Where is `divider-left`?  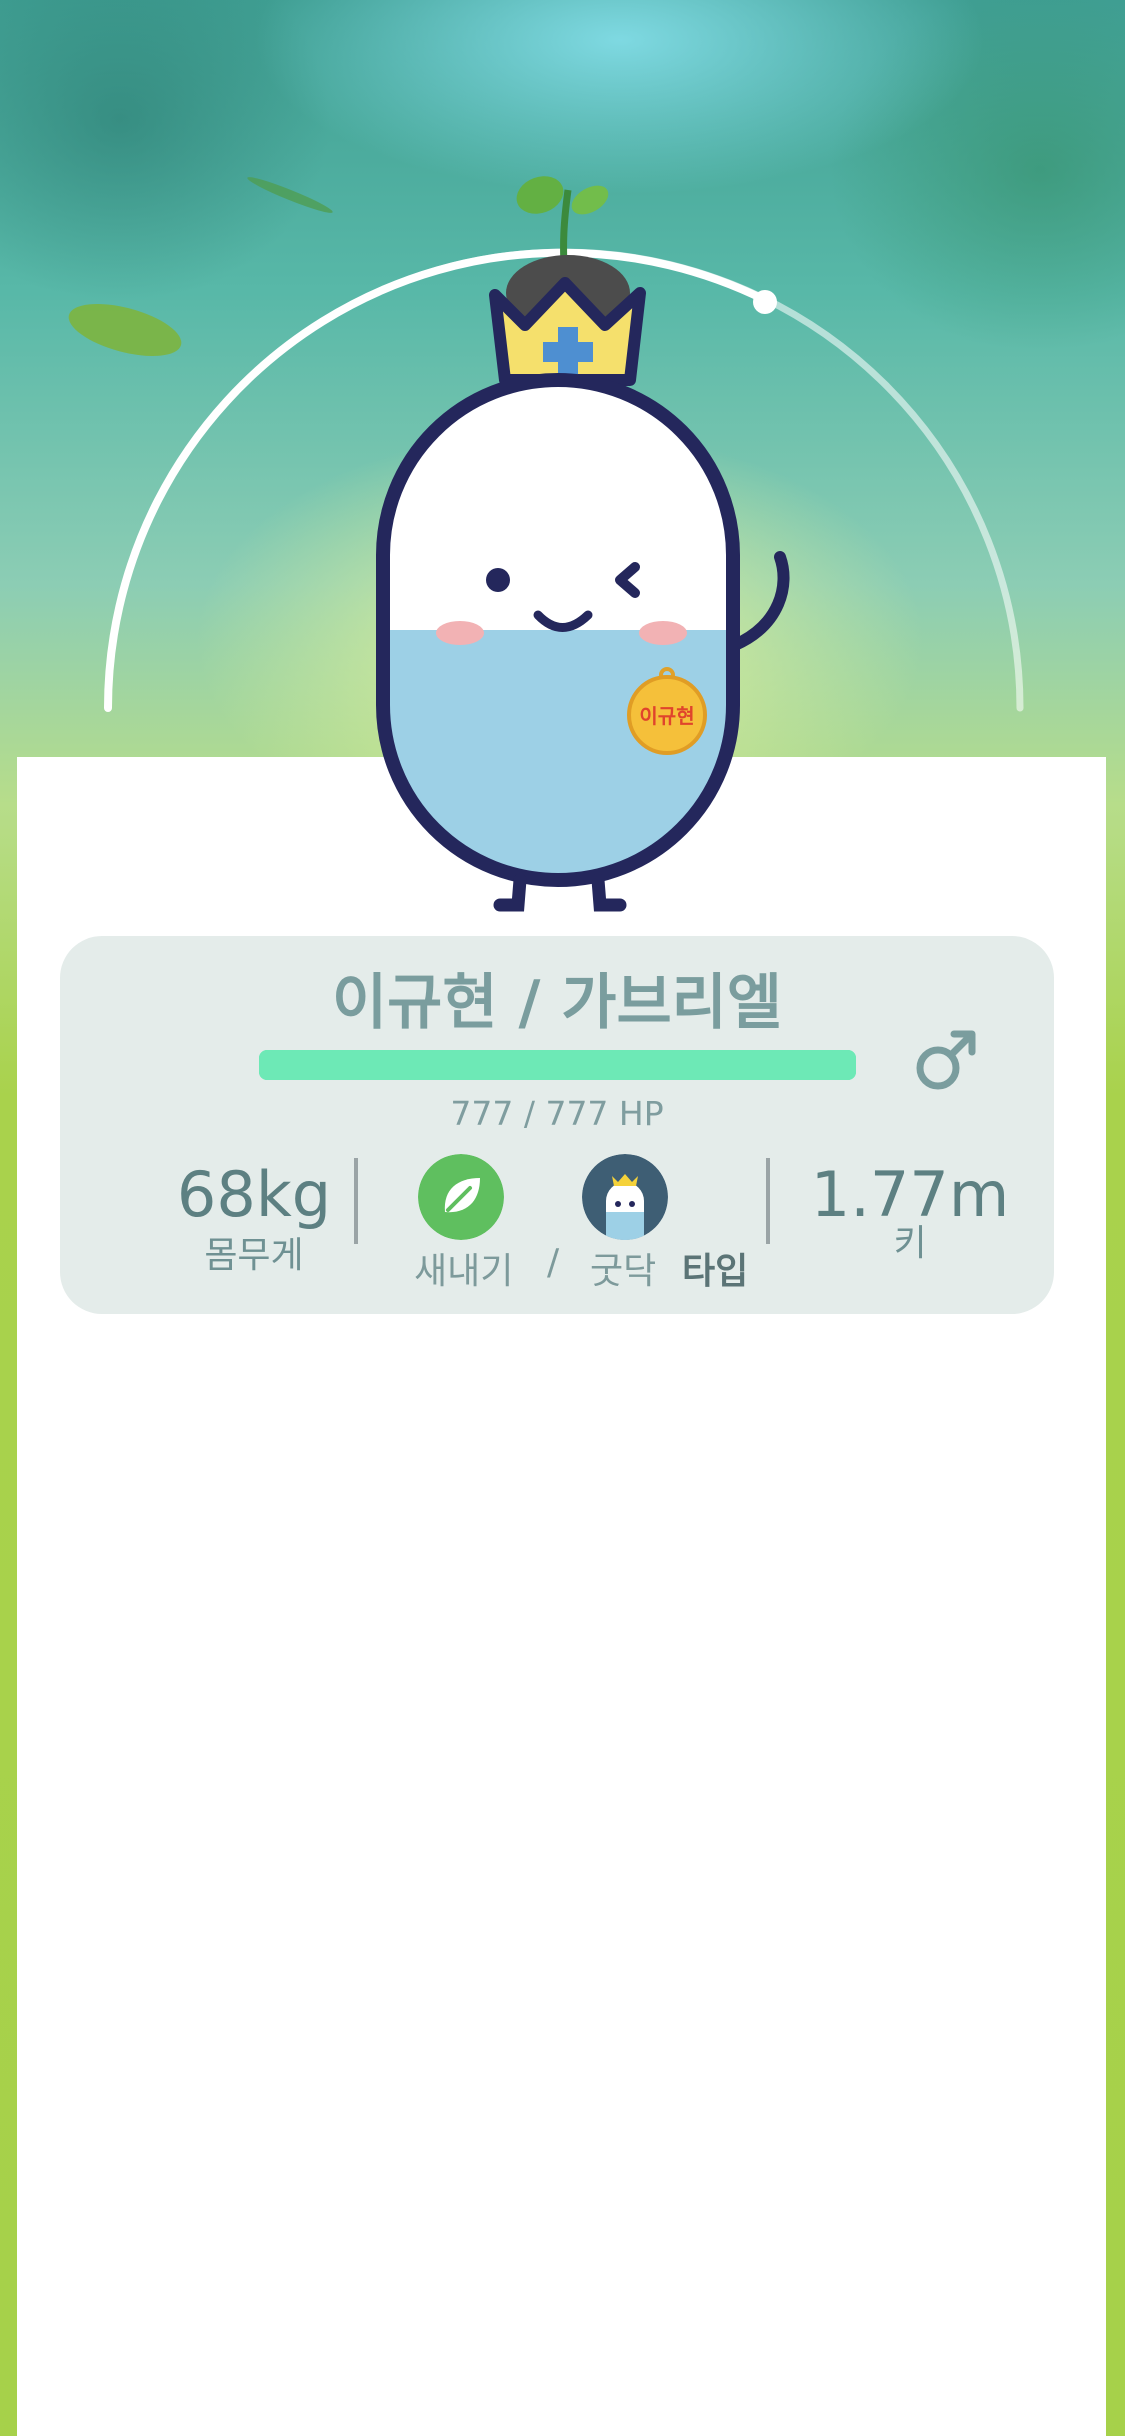 divider-left is located at coordinates (356, 1201).